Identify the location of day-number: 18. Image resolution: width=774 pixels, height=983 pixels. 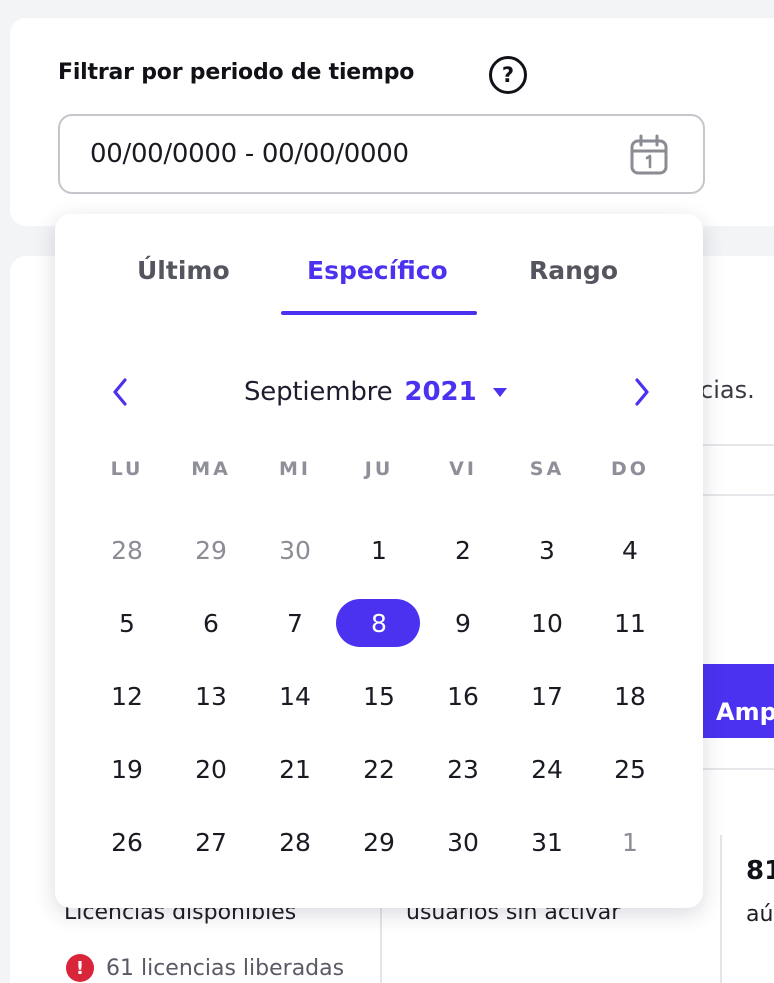
(630, 696).